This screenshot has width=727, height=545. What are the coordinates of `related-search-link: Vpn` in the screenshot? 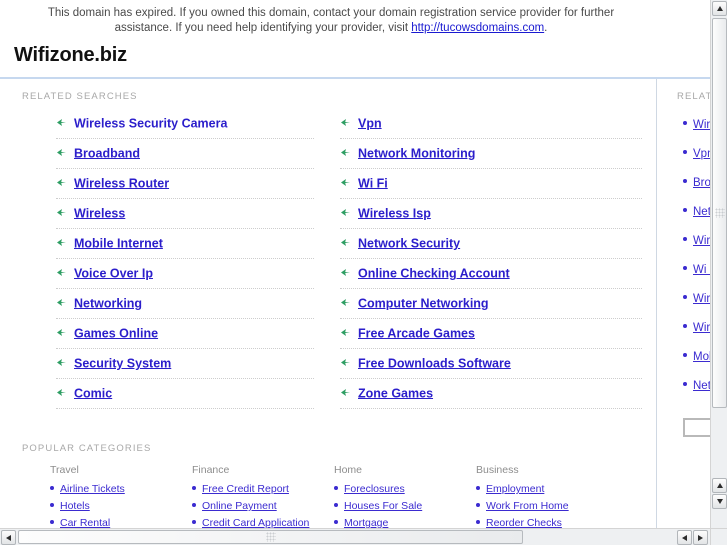 It's located at (370, 123).